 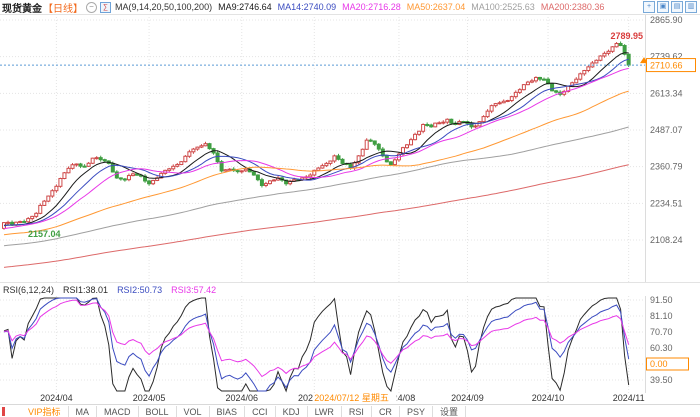 I want to click on panel-icon, so click(x=663, y=7).